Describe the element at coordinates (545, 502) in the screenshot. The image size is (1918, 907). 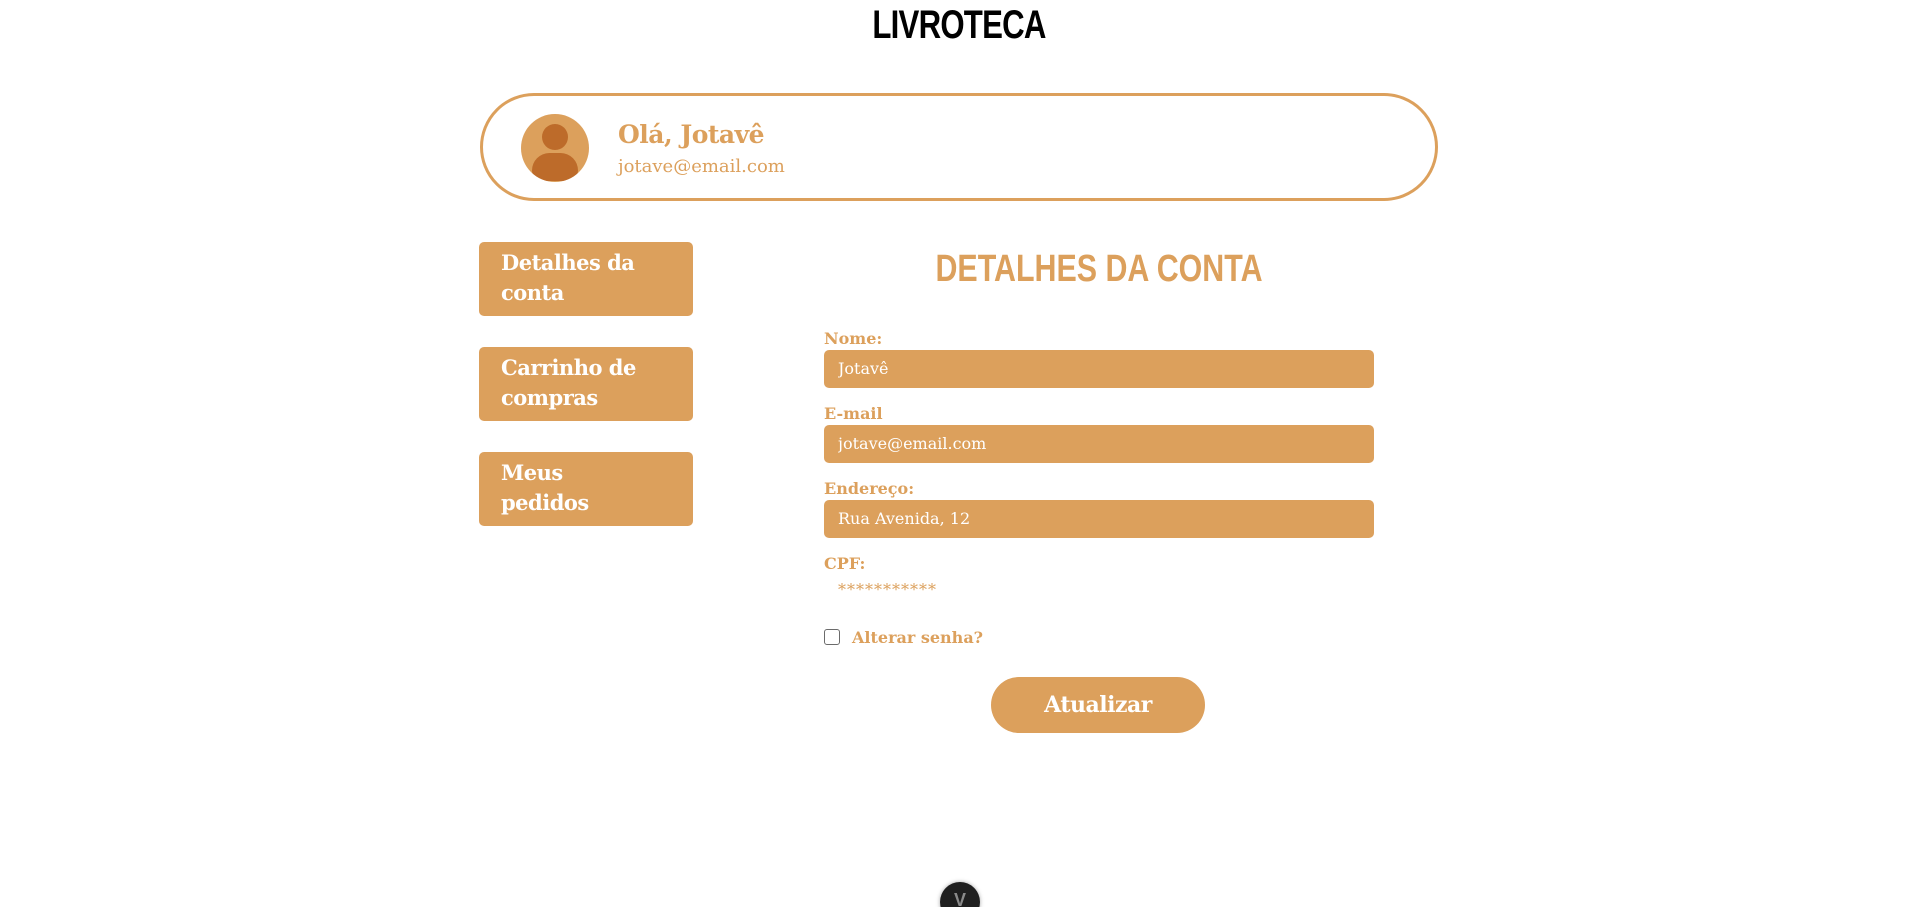
I see `sidebar-item-label: pedidos` at that location.